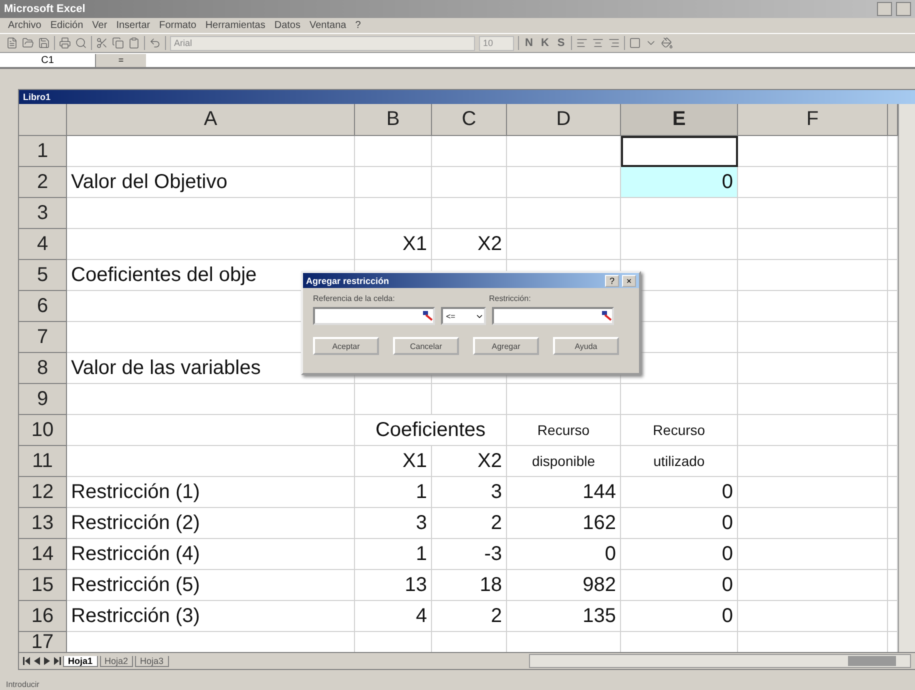 This screenshot has height=690, width=915. Describe the element at coordinates (614, 43) in the screenshot. I see `align-right-icon` at that location.